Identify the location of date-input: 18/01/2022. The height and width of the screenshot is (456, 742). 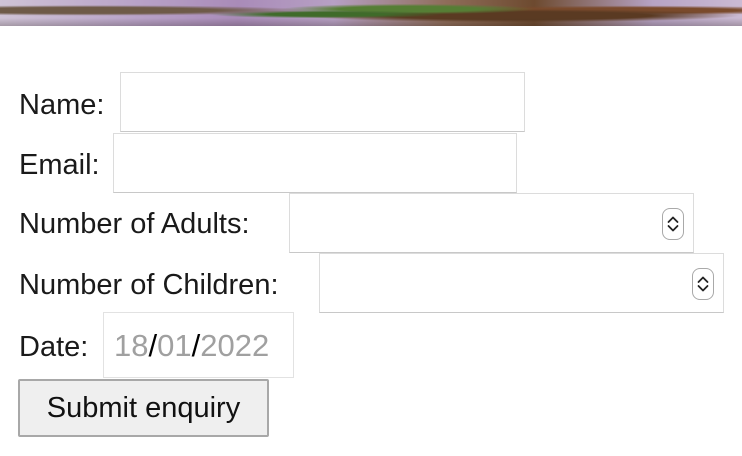
(198, 345).